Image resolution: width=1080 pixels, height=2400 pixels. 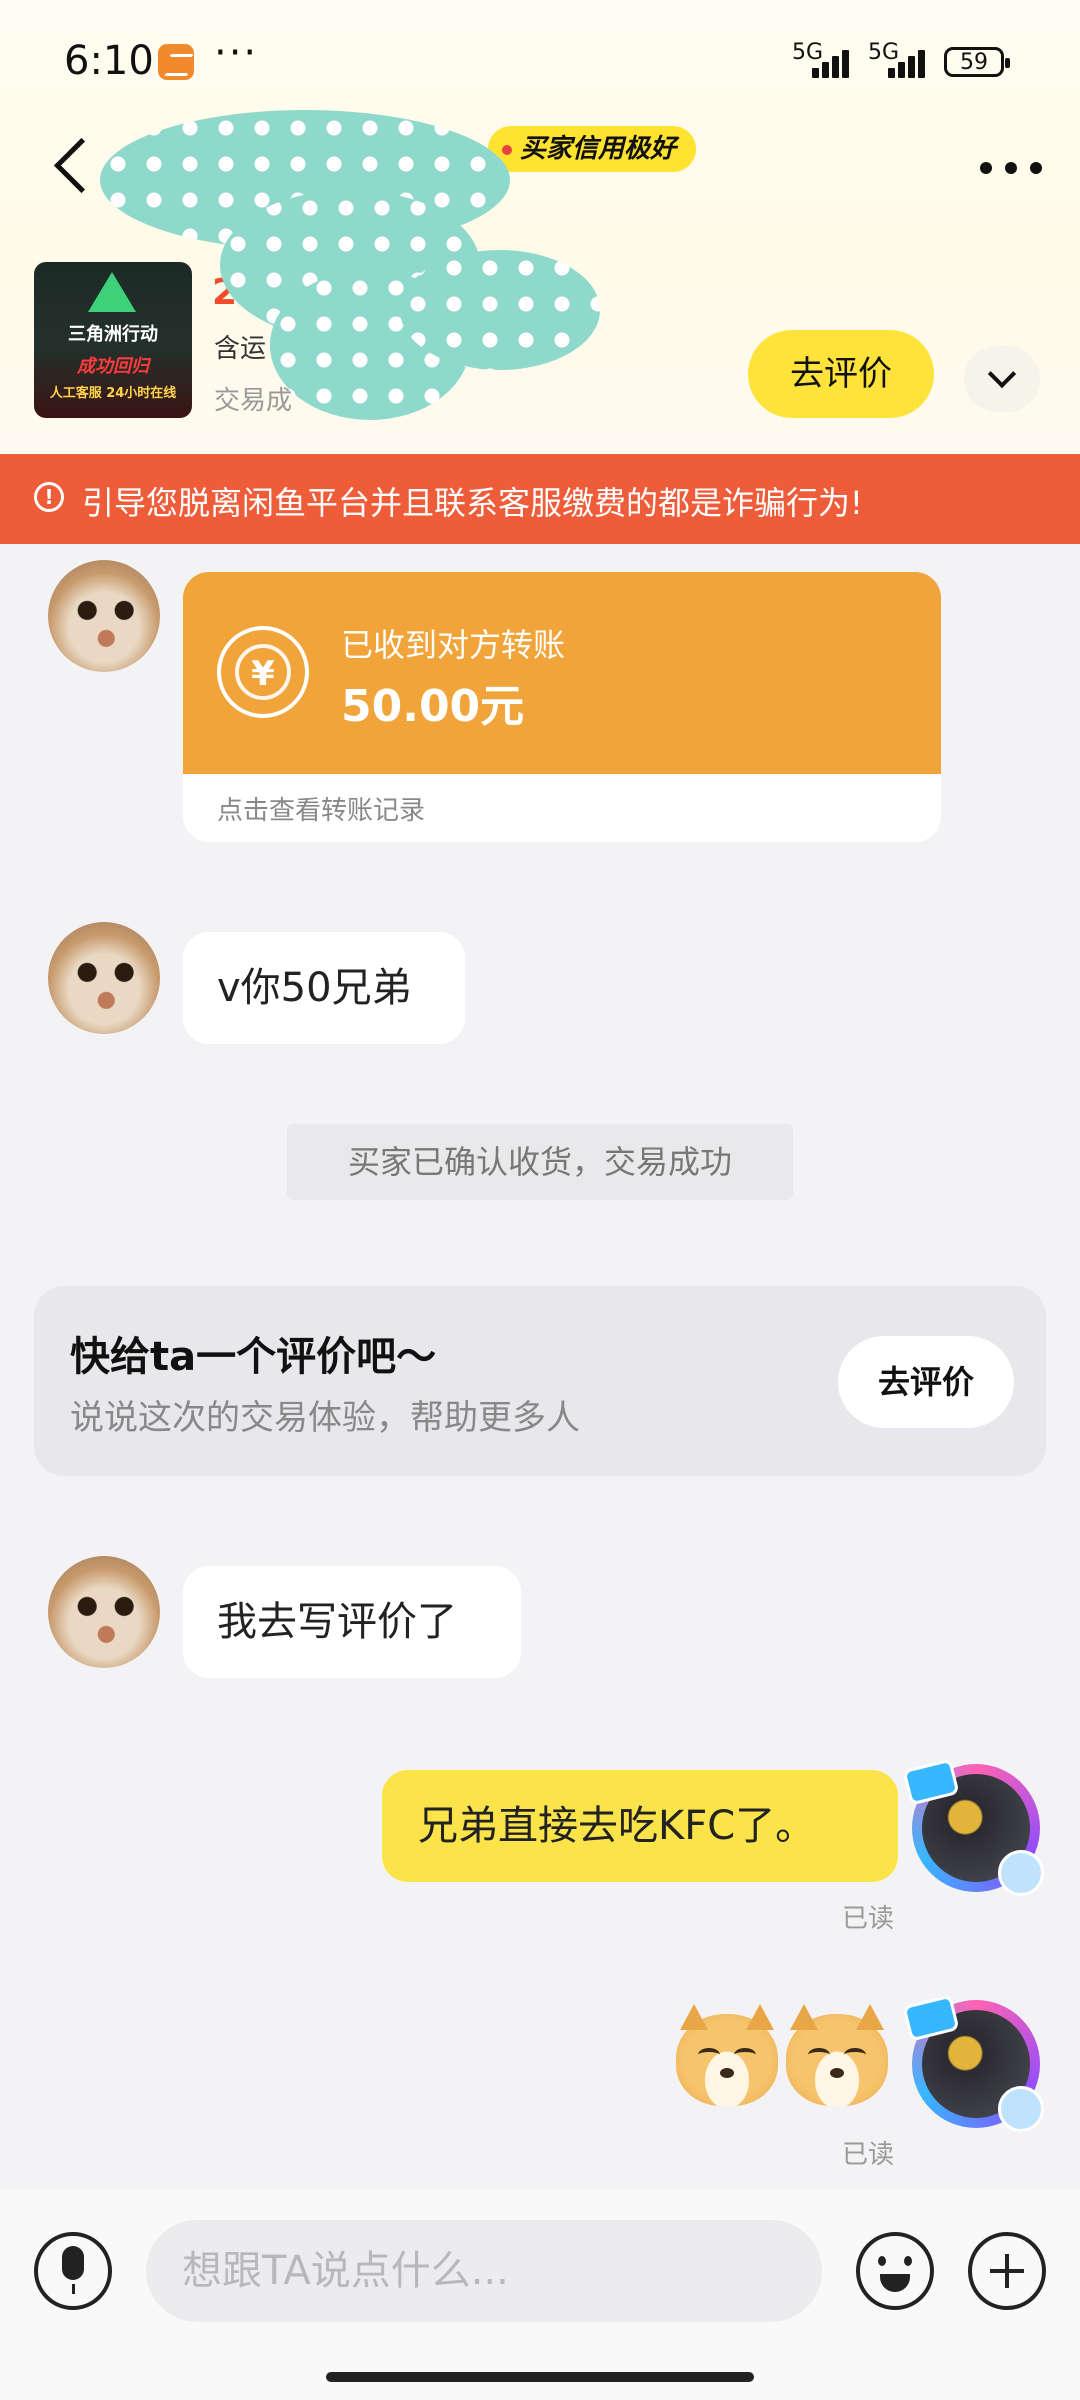 I want to click on notification-app-icon, so click(x=176, y=62).